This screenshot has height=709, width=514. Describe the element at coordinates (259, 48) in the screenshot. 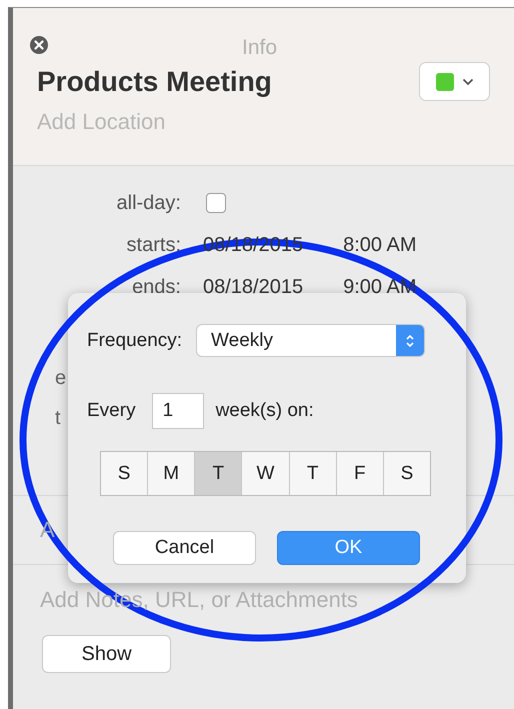

I see `window-title: Info` at that location.